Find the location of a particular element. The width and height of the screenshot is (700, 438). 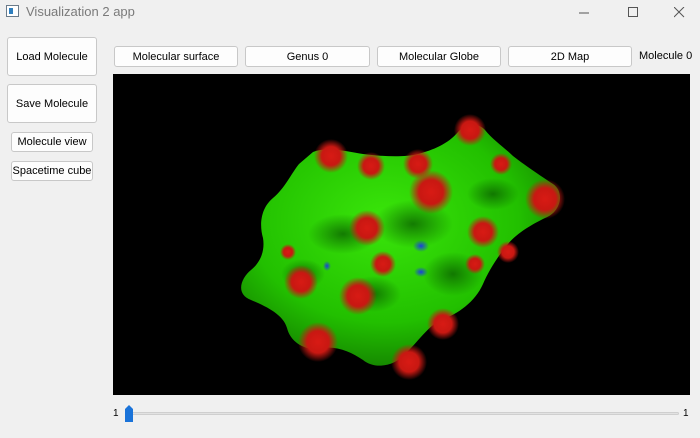

minimize-icon is located at coordinates (583, 12).